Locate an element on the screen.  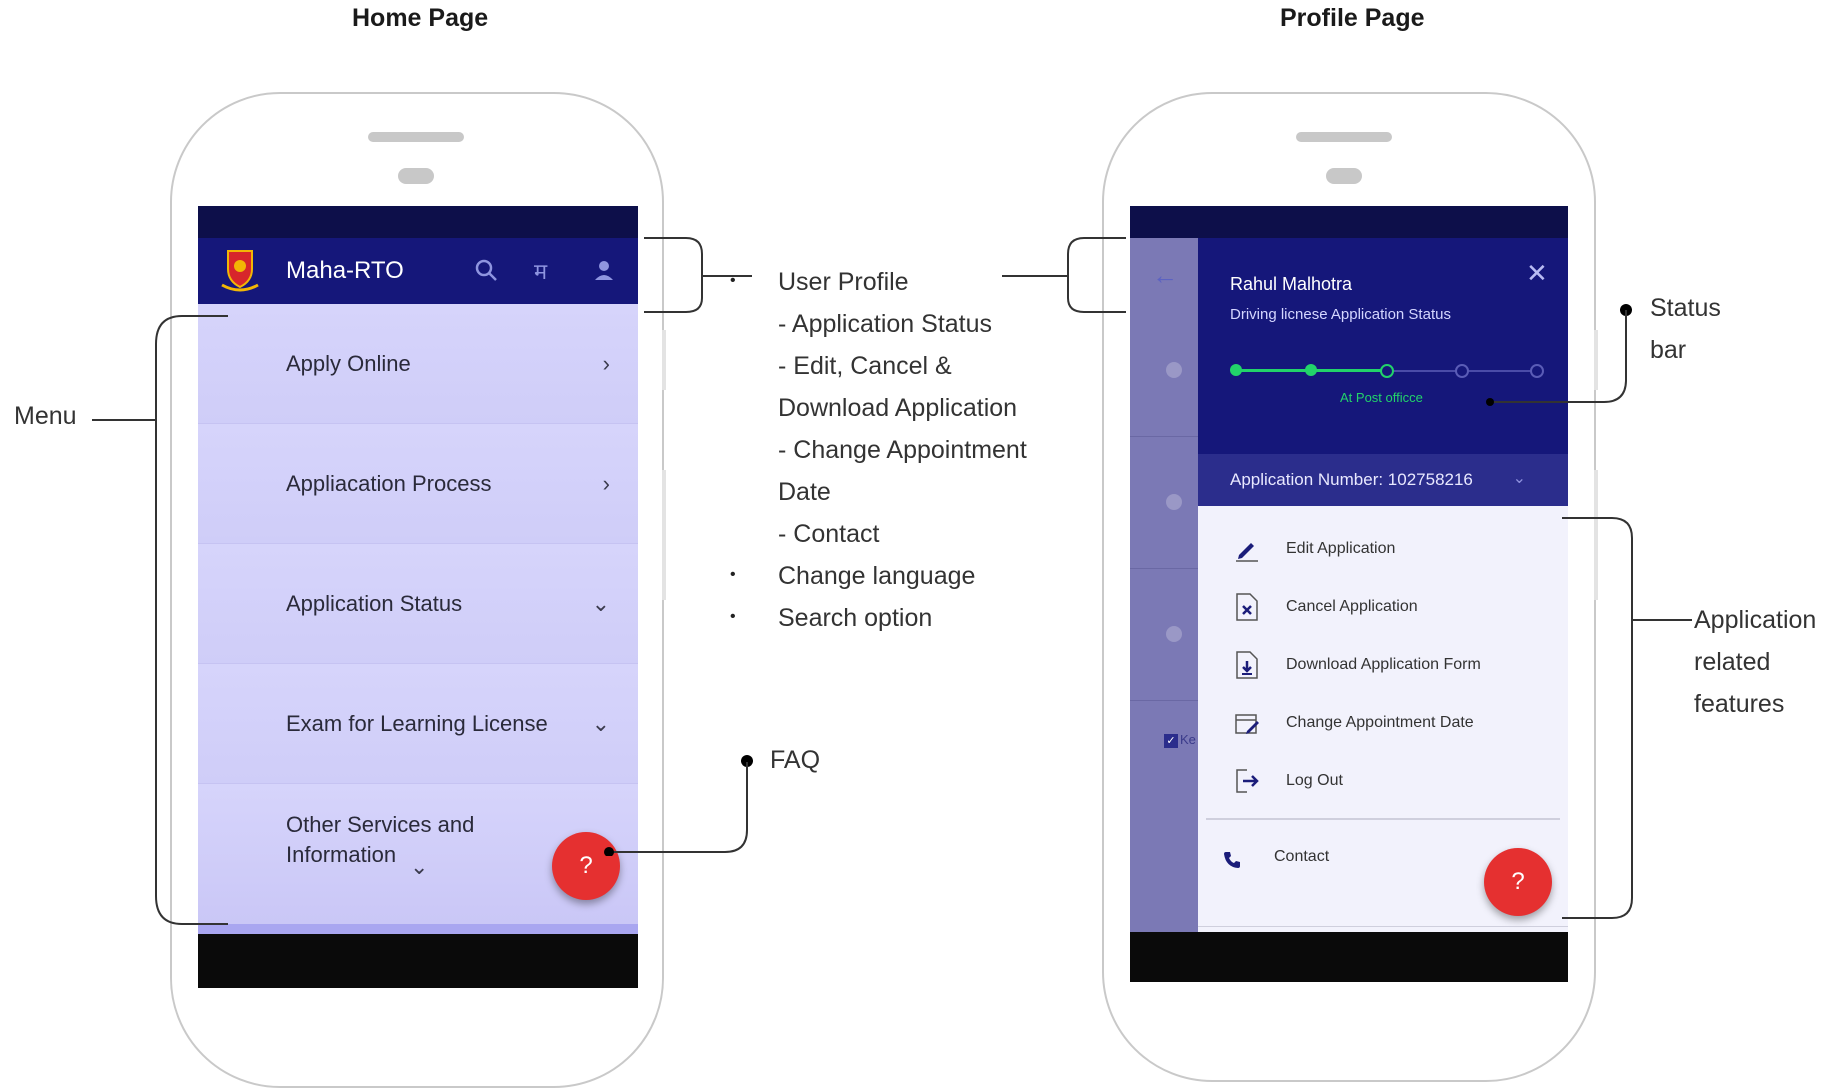
status-bar-connector is located at coordinates (1559, 355).